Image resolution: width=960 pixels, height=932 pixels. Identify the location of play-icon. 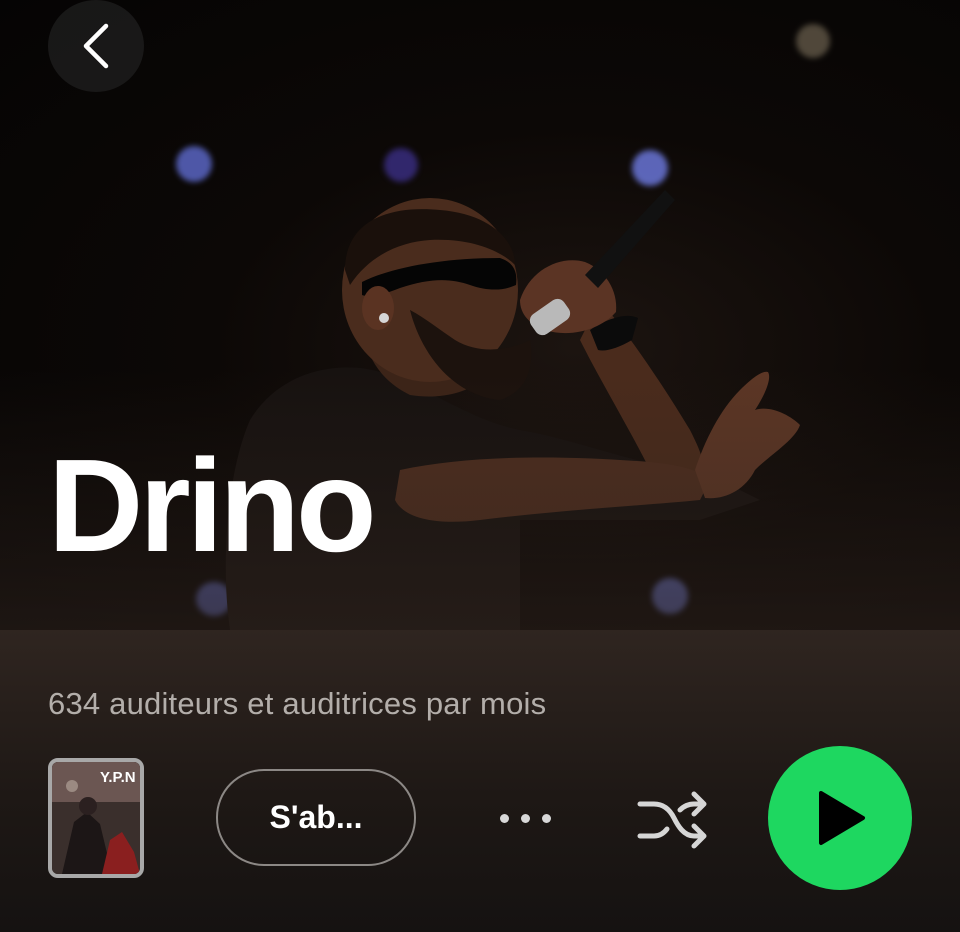
(842, 818).